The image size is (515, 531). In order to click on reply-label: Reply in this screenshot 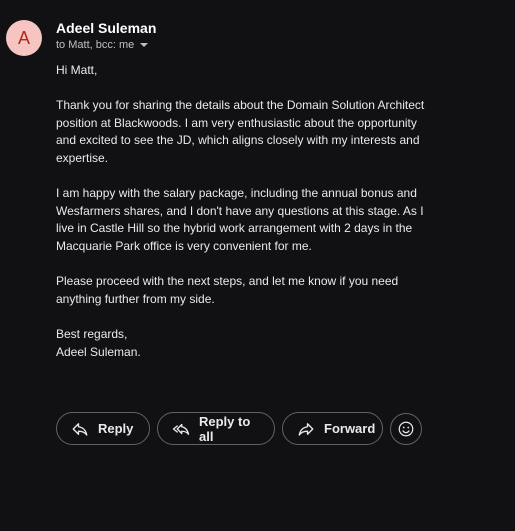, I will do `click(116, 428)`.